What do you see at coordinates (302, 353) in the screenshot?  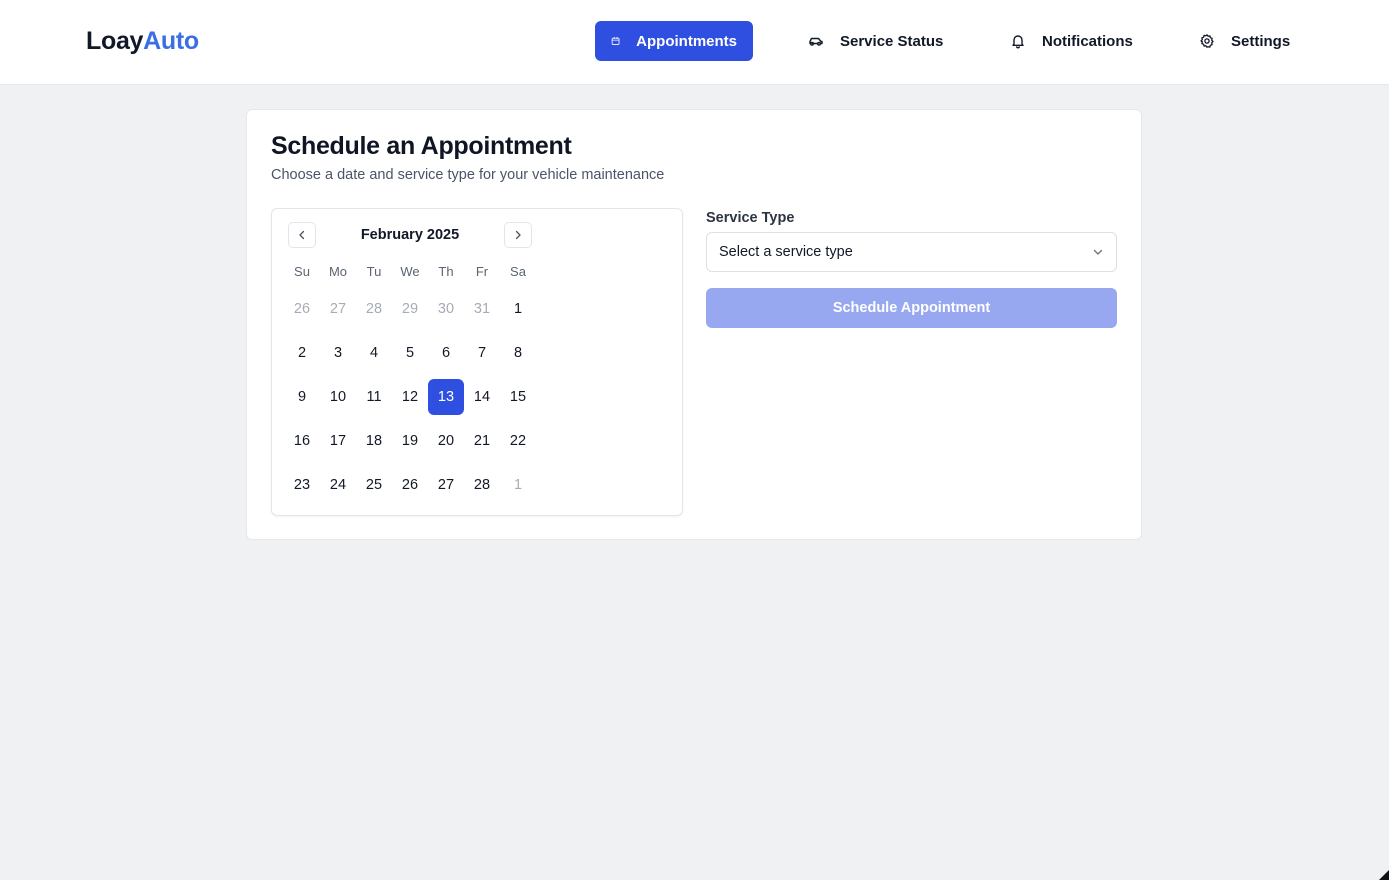 I see `calendar-day: 2` at bounding box center [302, 353].